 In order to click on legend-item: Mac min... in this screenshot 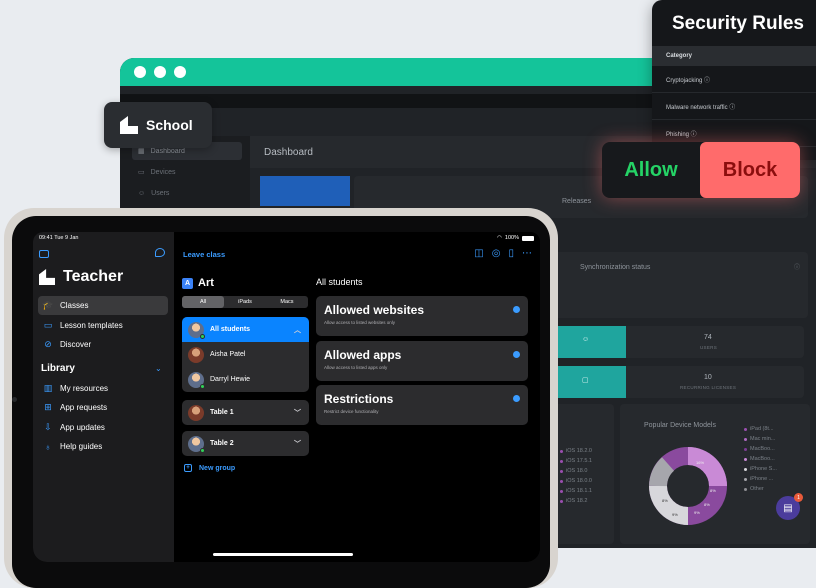, I will do `click(759, 439)`.